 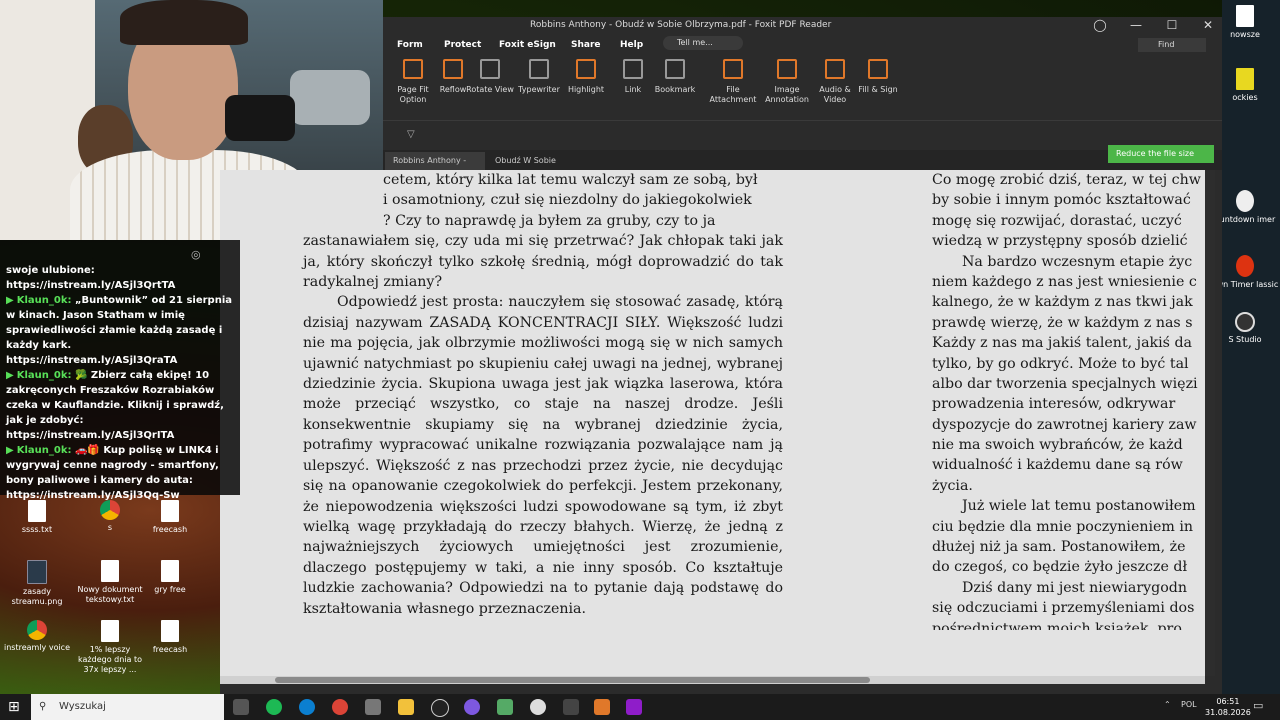 I want to click on vertical-scrollbar, so click(x=1210, y=423).